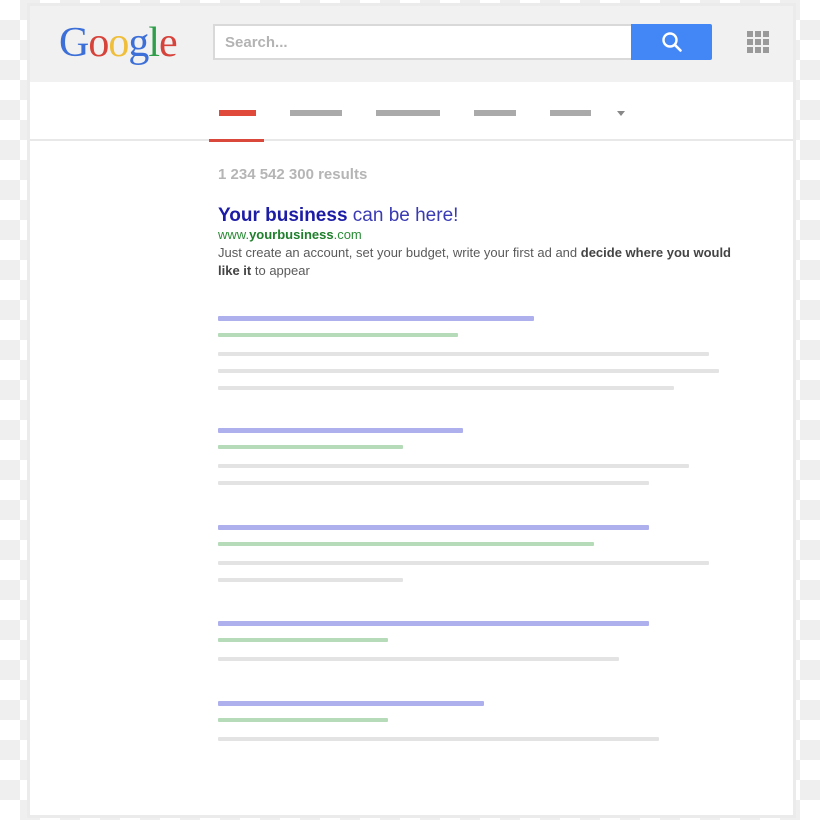 The height and width of the screenshot is (820, 820). I want to click on search-field, so click(422, 42).